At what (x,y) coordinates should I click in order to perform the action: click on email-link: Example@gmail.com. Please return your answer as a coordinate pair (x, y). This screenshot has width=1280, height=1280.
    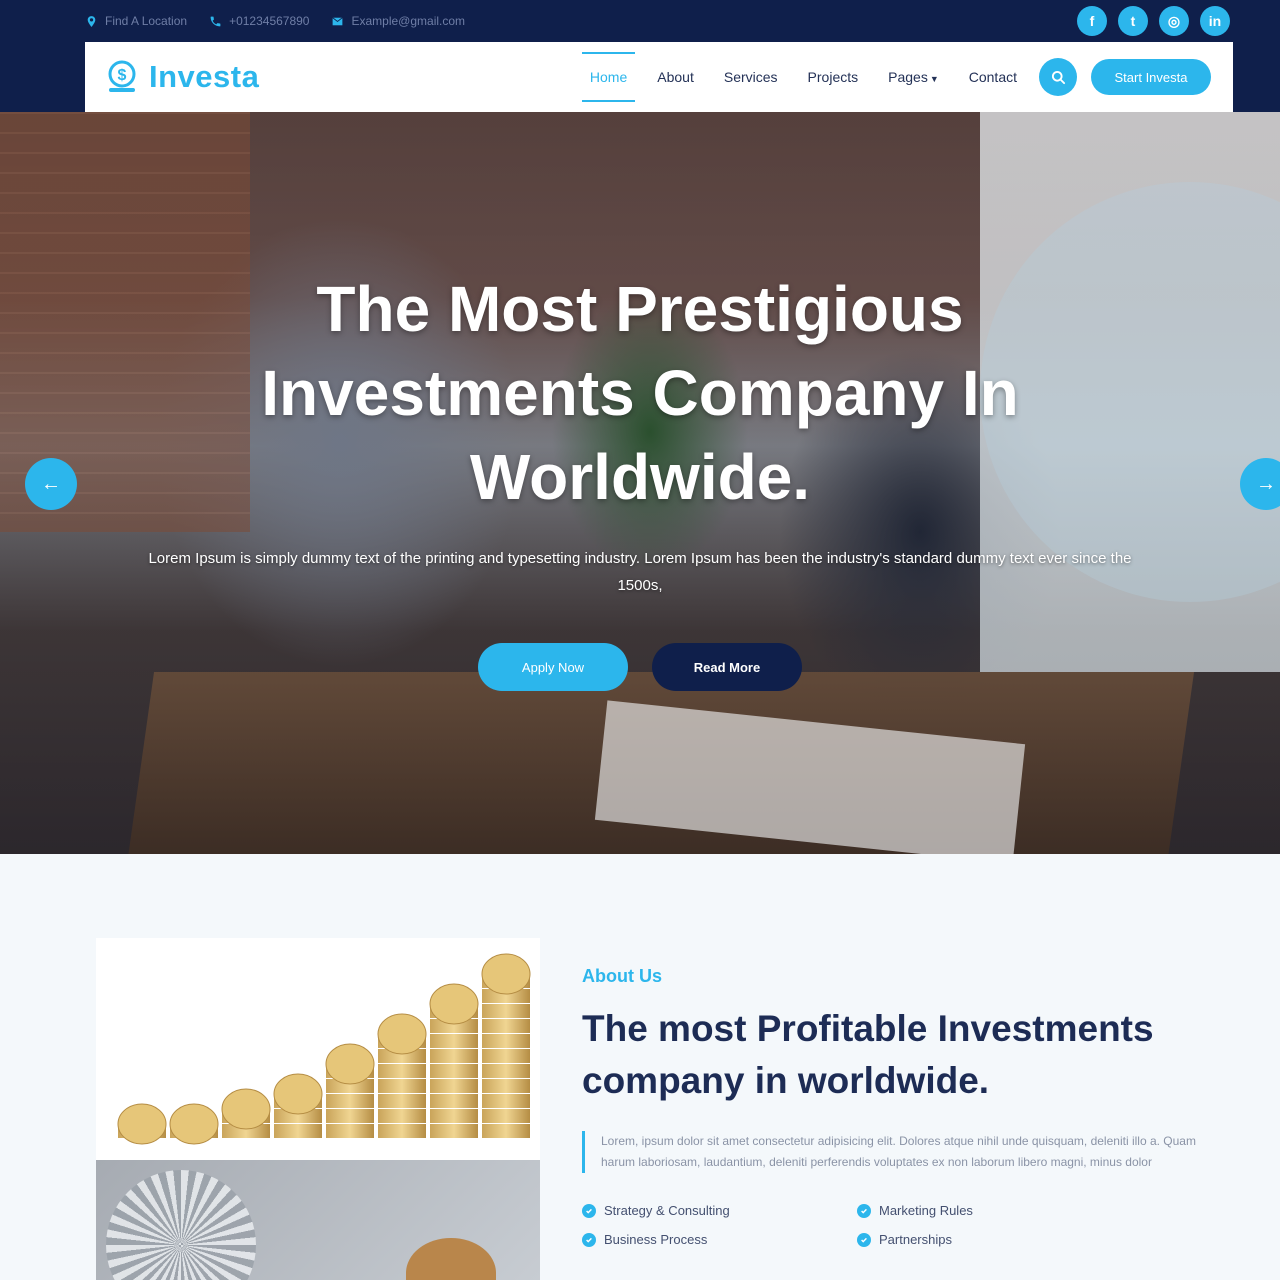
    Looking at the image, I should click on (398, 21).